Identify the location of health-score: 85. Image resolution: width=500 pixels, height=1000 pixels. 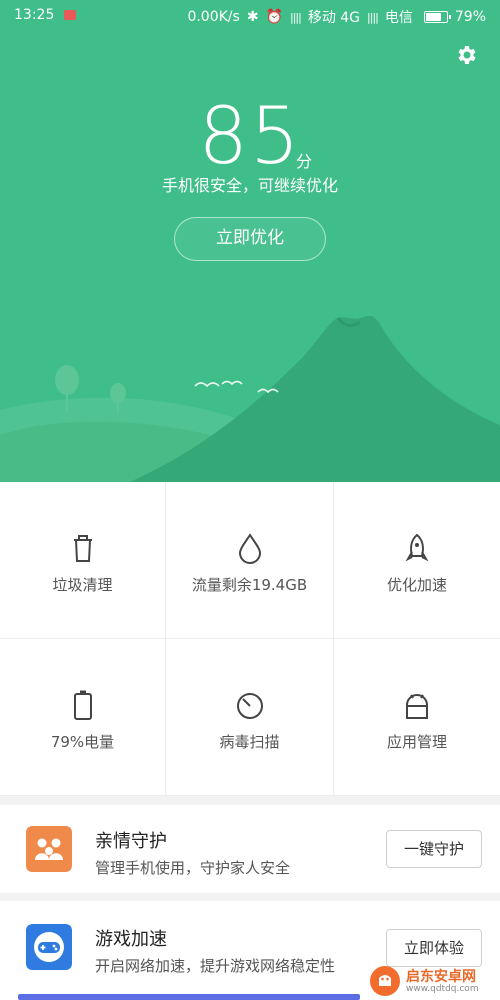
(250, 137).